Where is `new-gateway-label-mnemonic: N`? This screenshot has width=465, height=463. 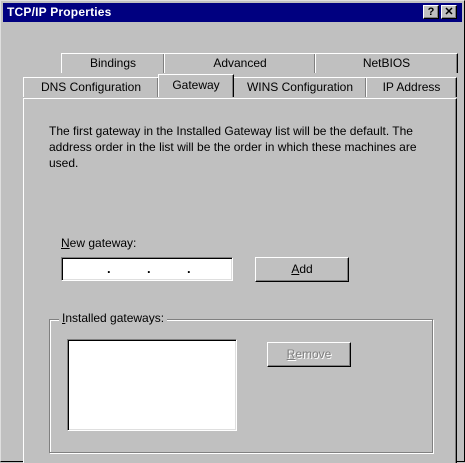
new-gateway-label-mnemonic: N is located at coordinates (65, 243).